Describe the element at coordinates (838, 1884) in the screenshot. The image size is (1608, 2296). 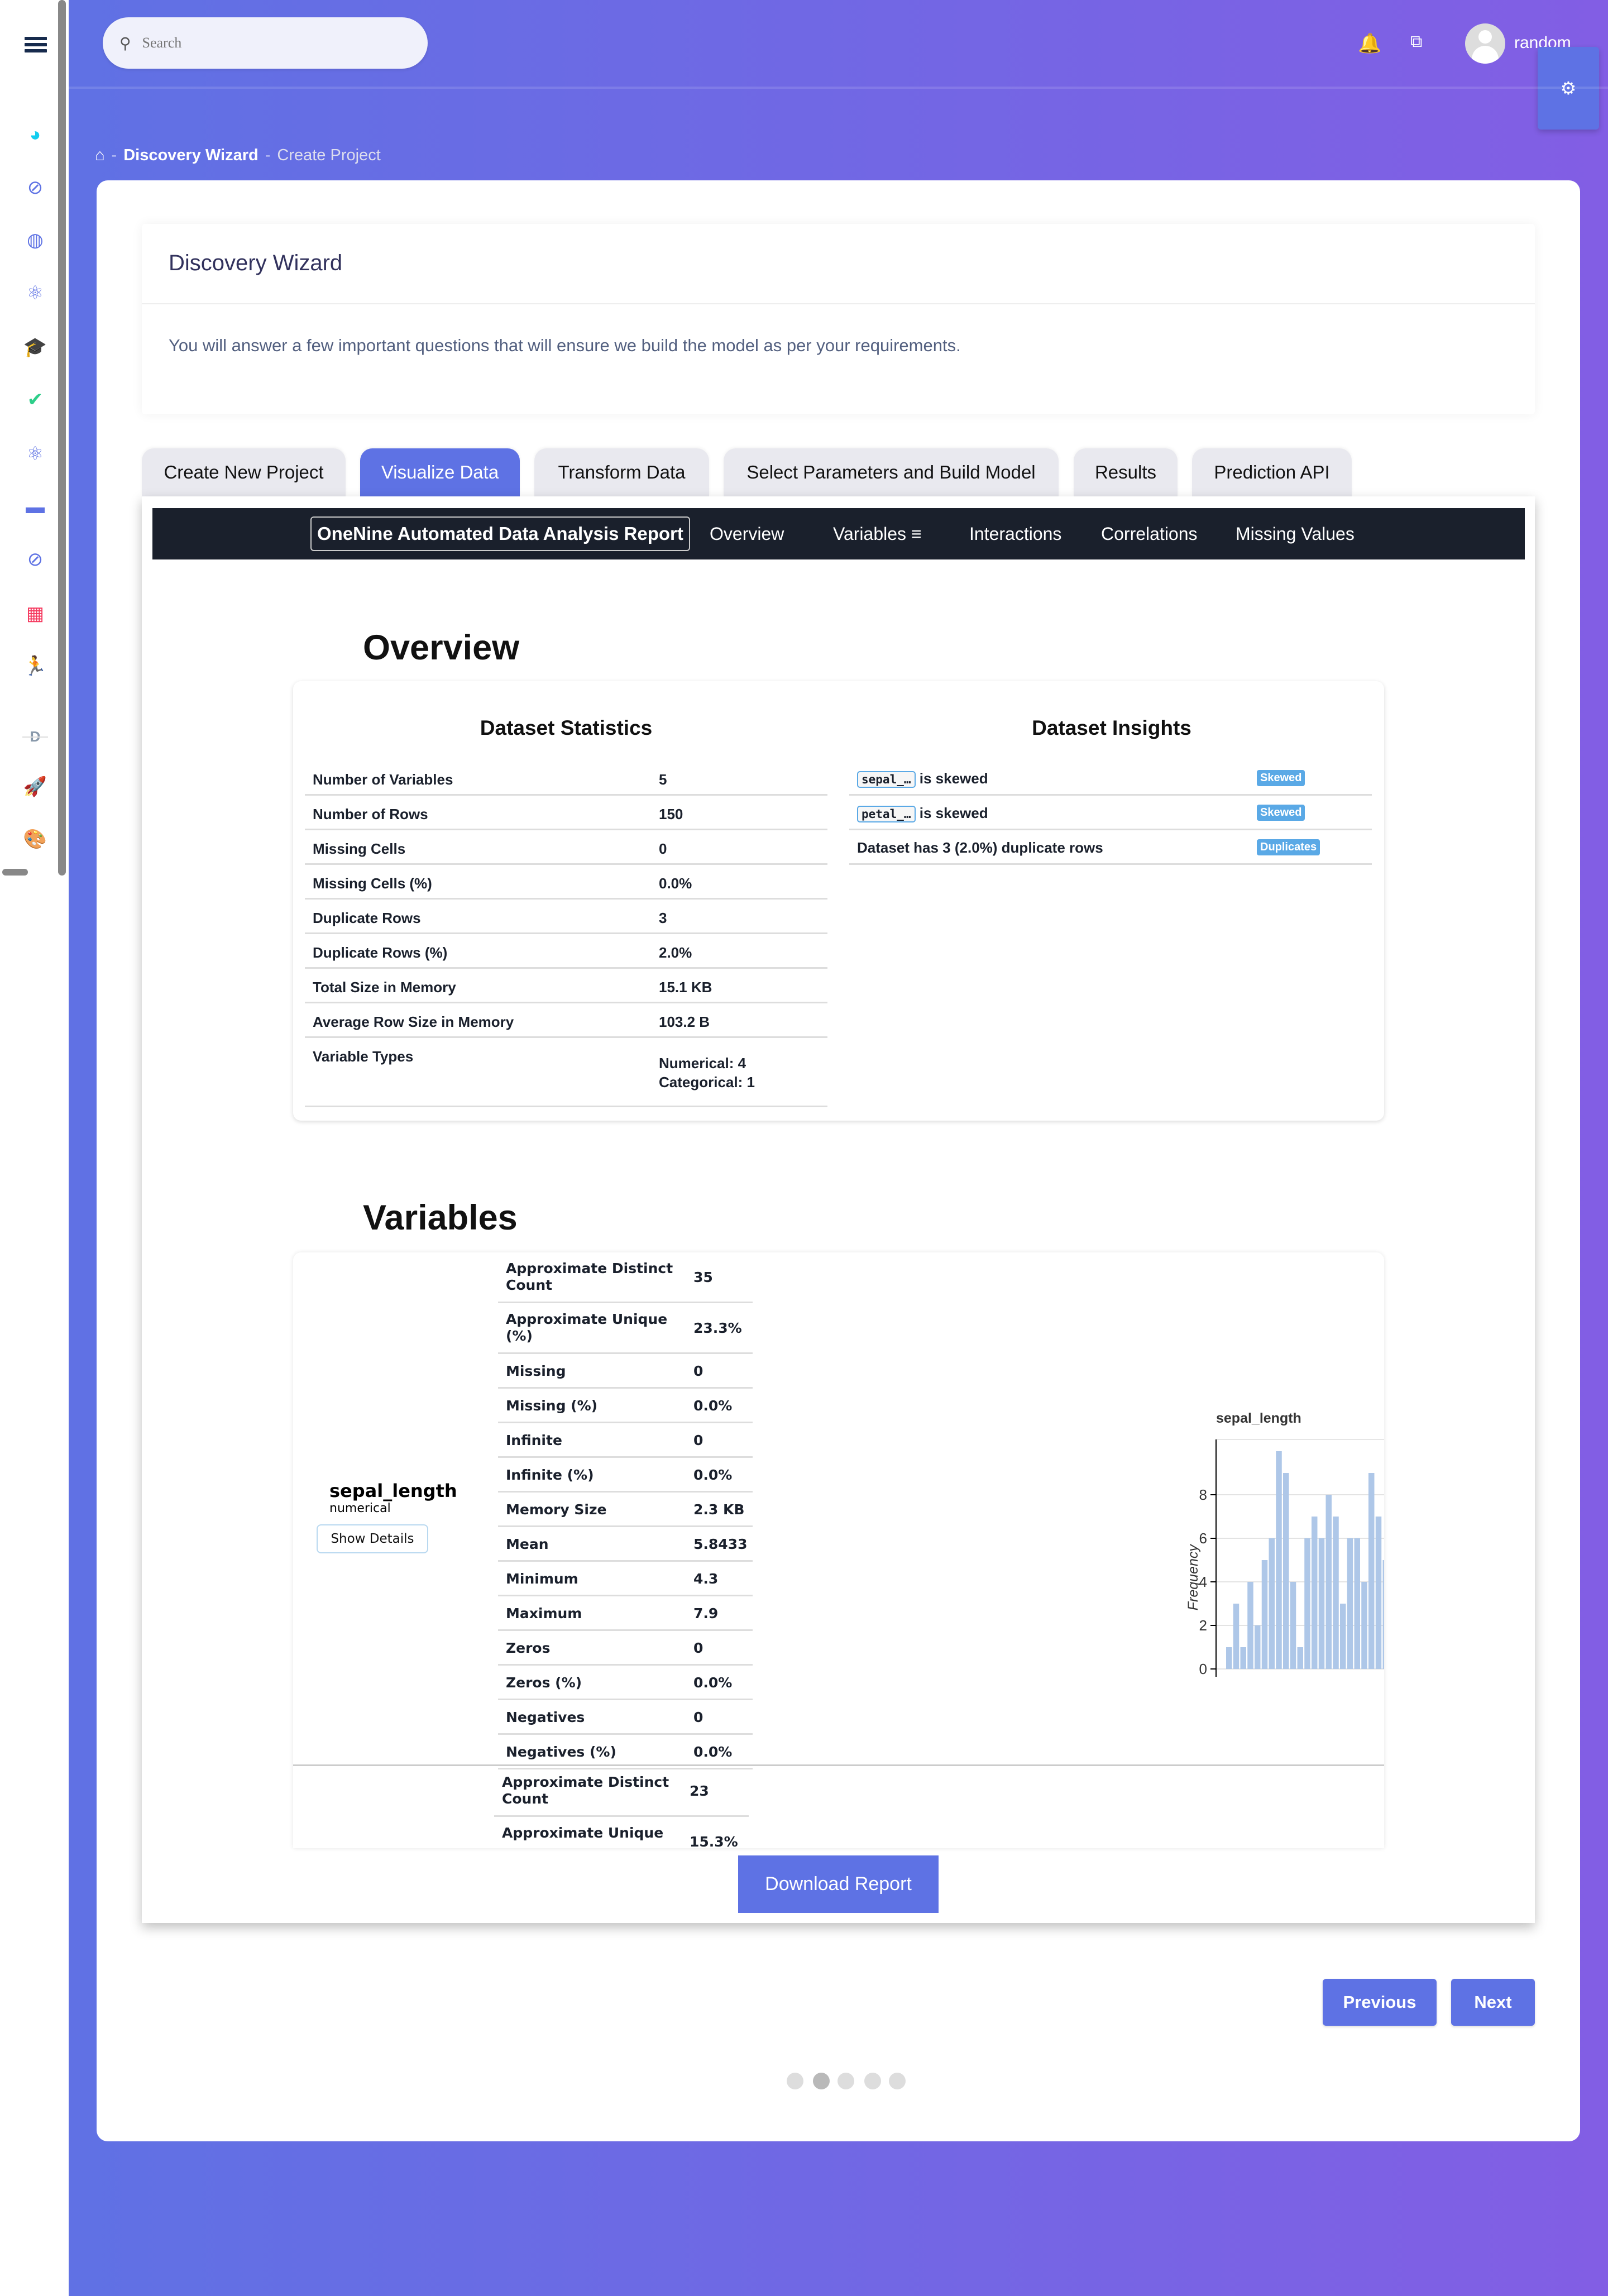
I see `download-report-button: Download Report` at that location.